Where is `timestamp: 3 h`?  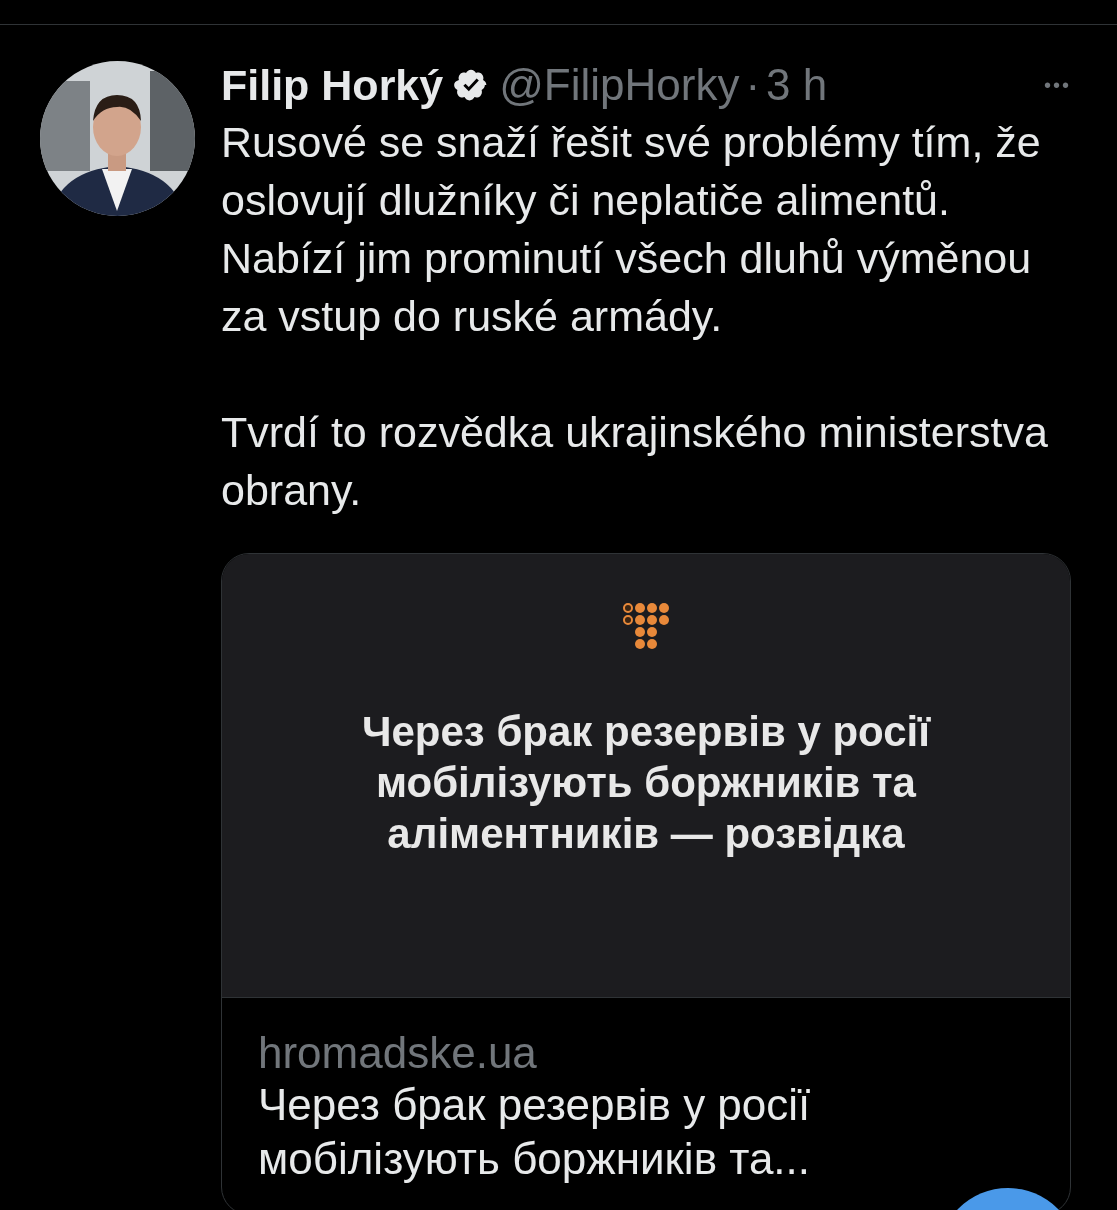 timestamp: 3 h is located at coordinates (797, 85).